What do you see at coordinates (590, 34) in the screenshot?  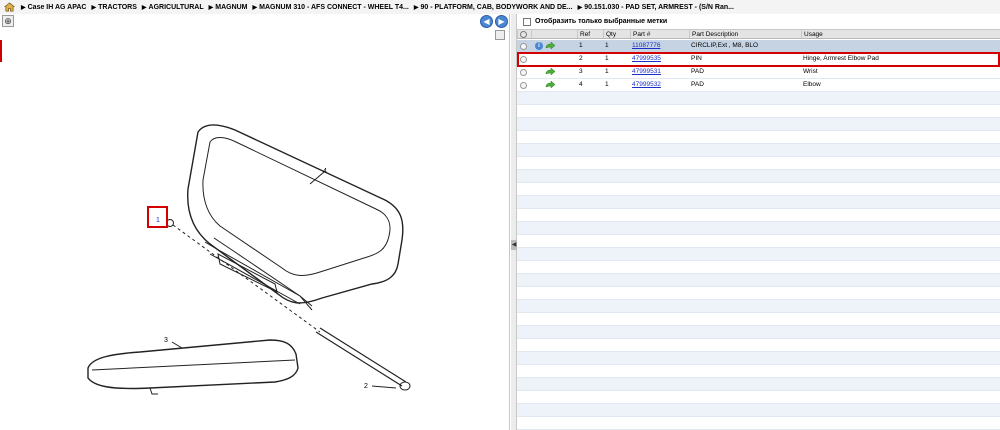 I see `column-header-ref: Ref` at bounding box center [590, 34].